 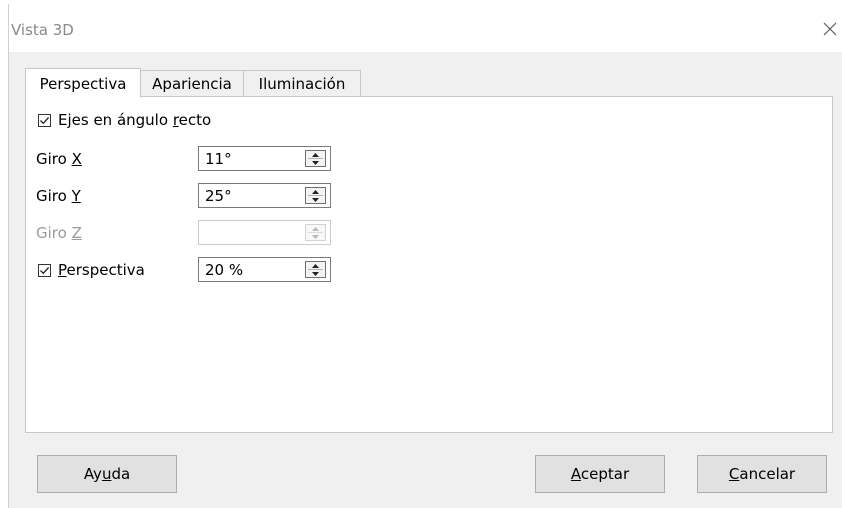 I want to click on cancel-button-label: Cancelar, so click(x=762, y=474).